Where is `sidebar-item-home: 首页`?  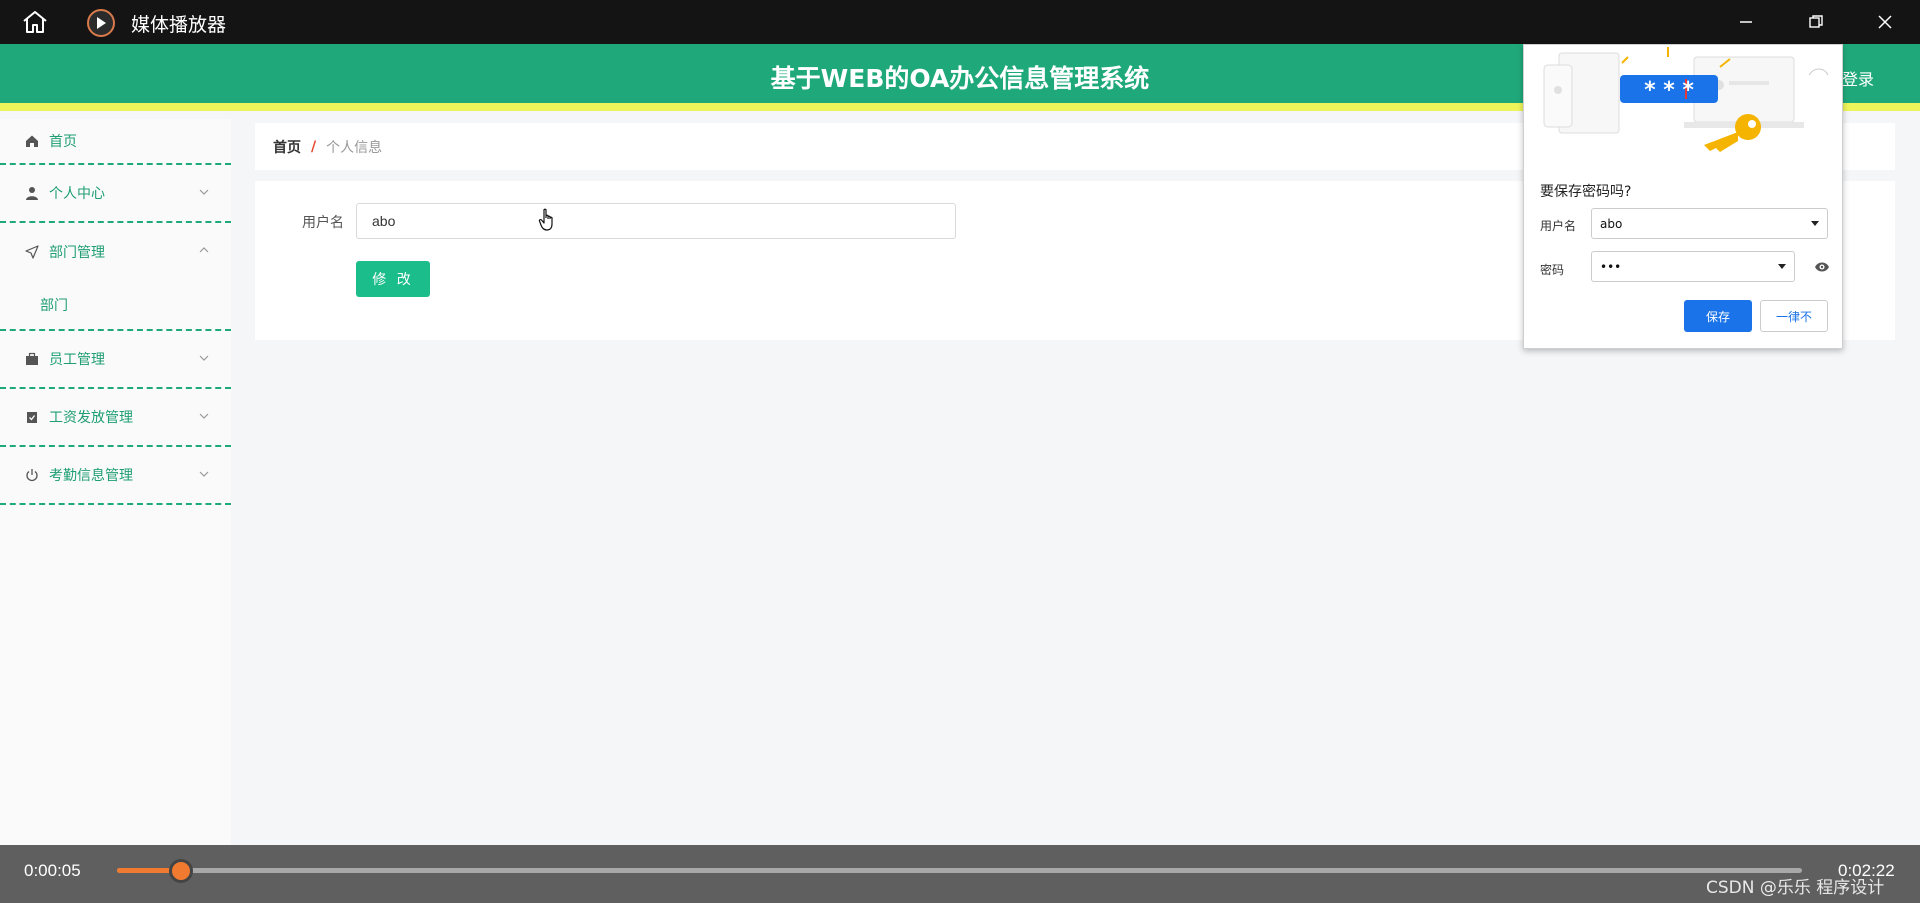 sidebar-item-home: 首页 is located at coordinates (115, 142).